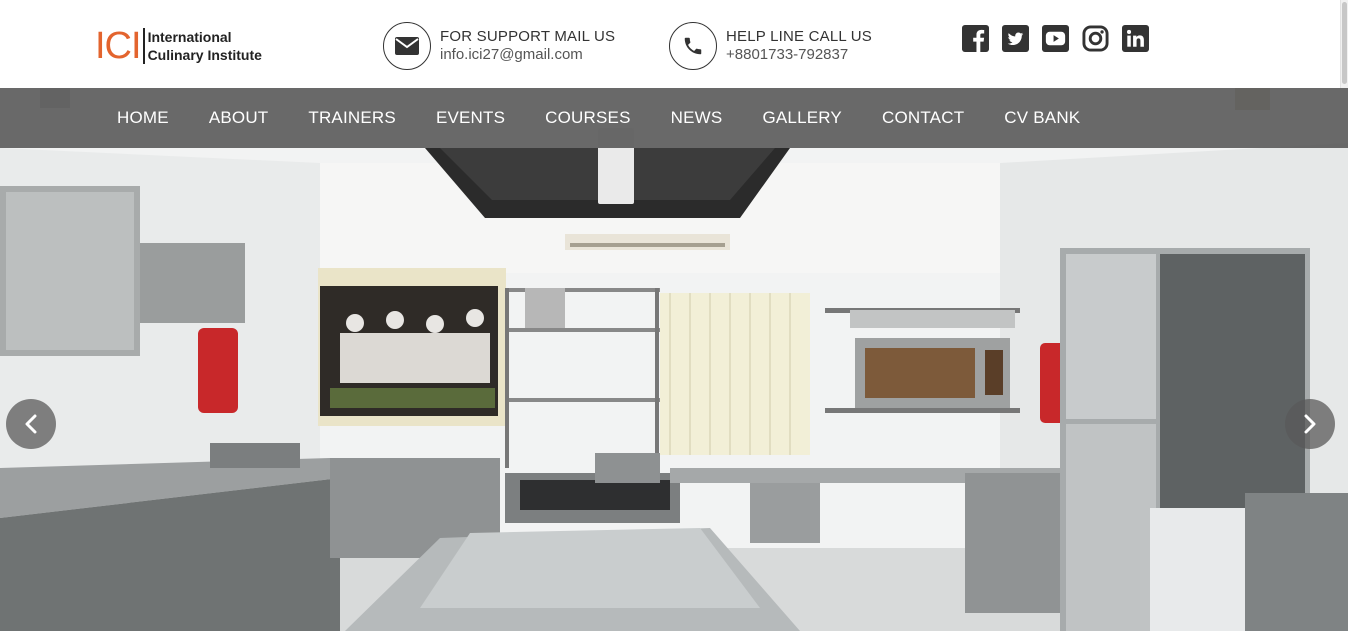  Describe the element at coordinates (1095, 38) in the screenshot. I see `instagram-icon` at that location.